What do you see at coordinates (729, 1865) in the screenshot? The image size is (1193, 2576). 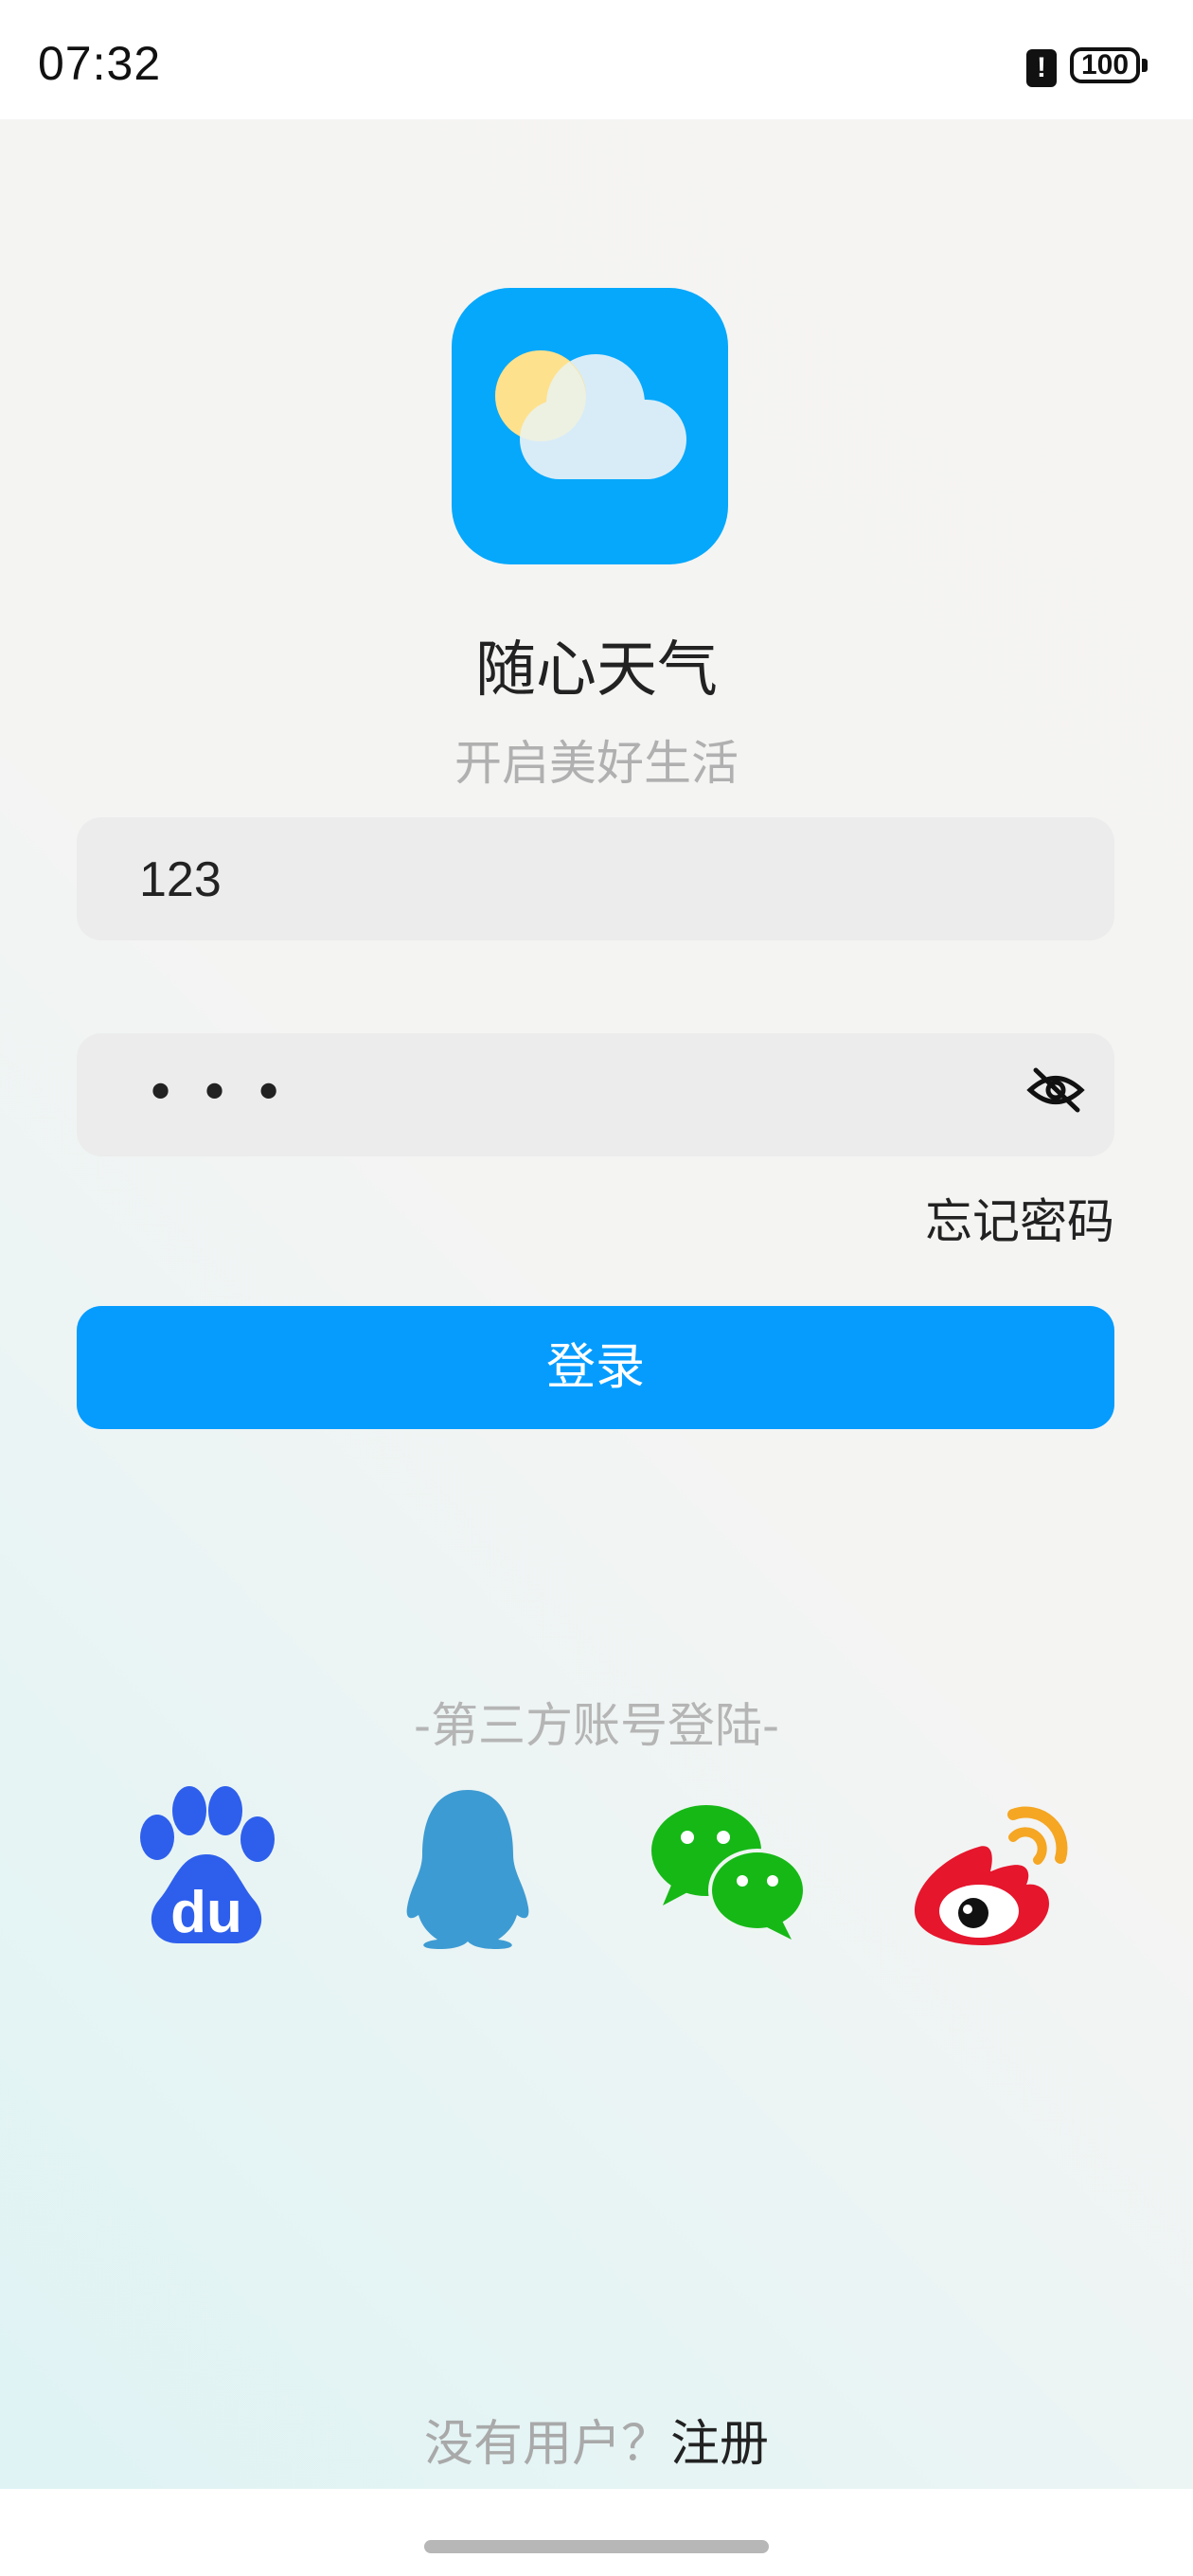 I see `wechat-icon` at bounding box center [729, 1865].